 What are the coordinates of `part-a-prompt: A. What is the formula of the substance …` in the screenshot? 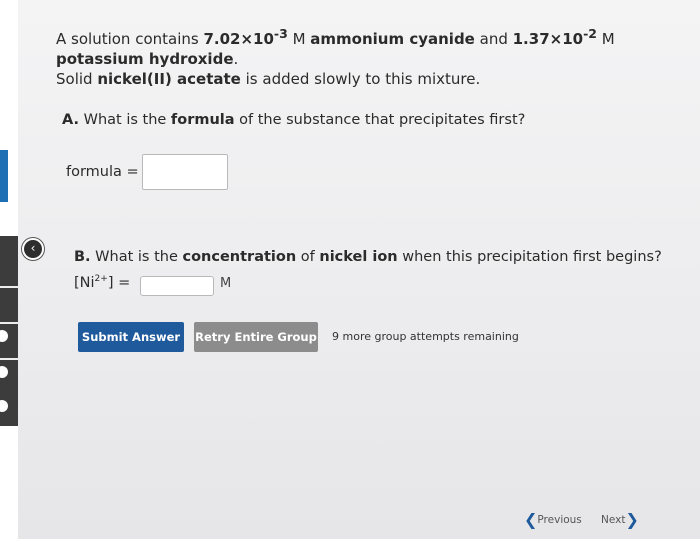 It's located at (293, 120).